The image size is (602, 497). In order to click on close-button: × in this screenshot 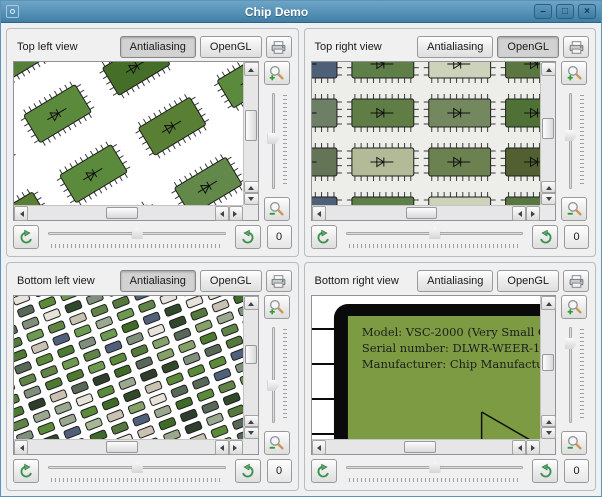, I will do `click(587, 11)`.